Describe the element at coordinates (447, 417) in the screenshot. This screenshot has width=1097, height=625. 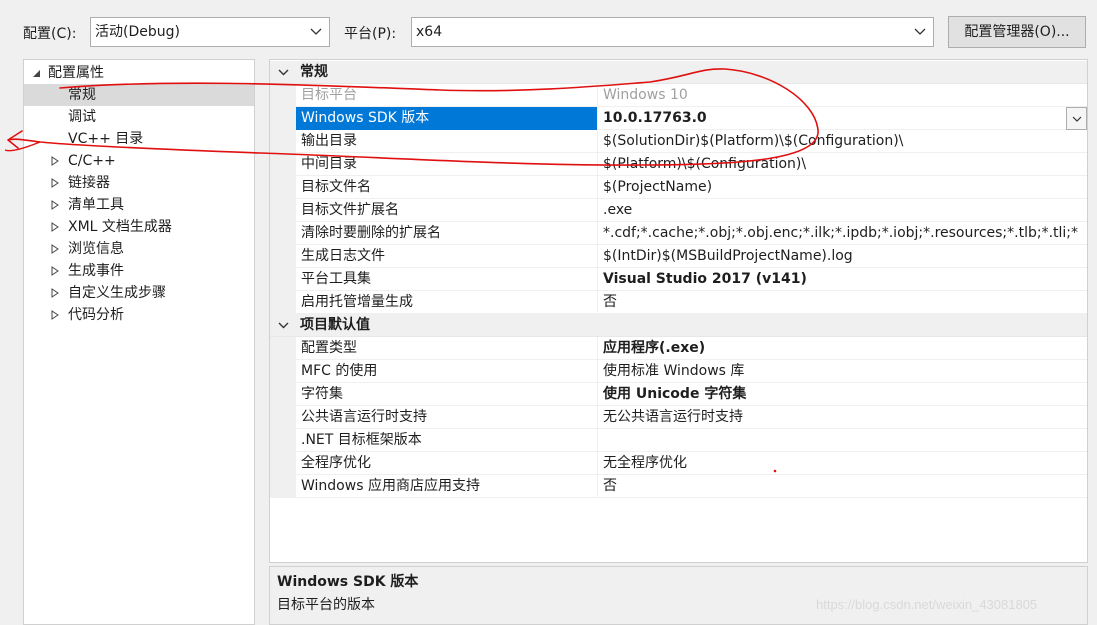
I see `property-name: 公共语言运行时支持` at that location.